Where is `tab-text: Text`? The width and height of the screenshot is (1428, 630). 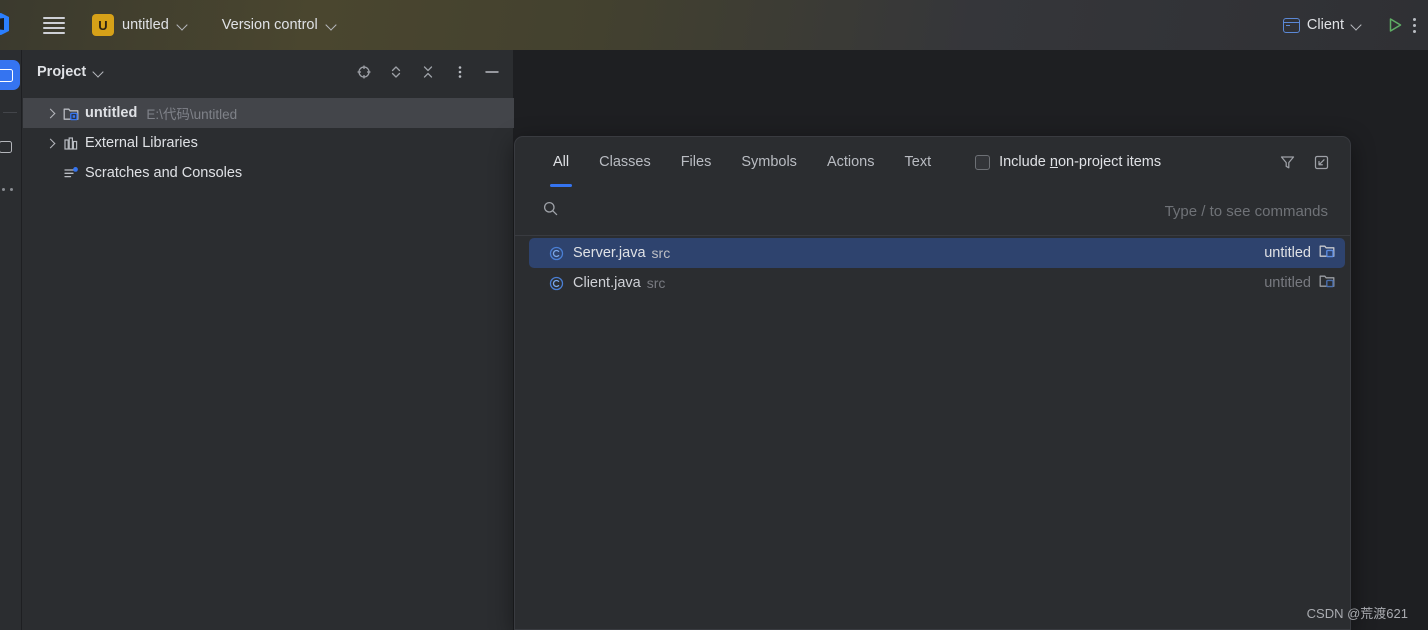
tab-text: Text is located at coordinates (918, 162).